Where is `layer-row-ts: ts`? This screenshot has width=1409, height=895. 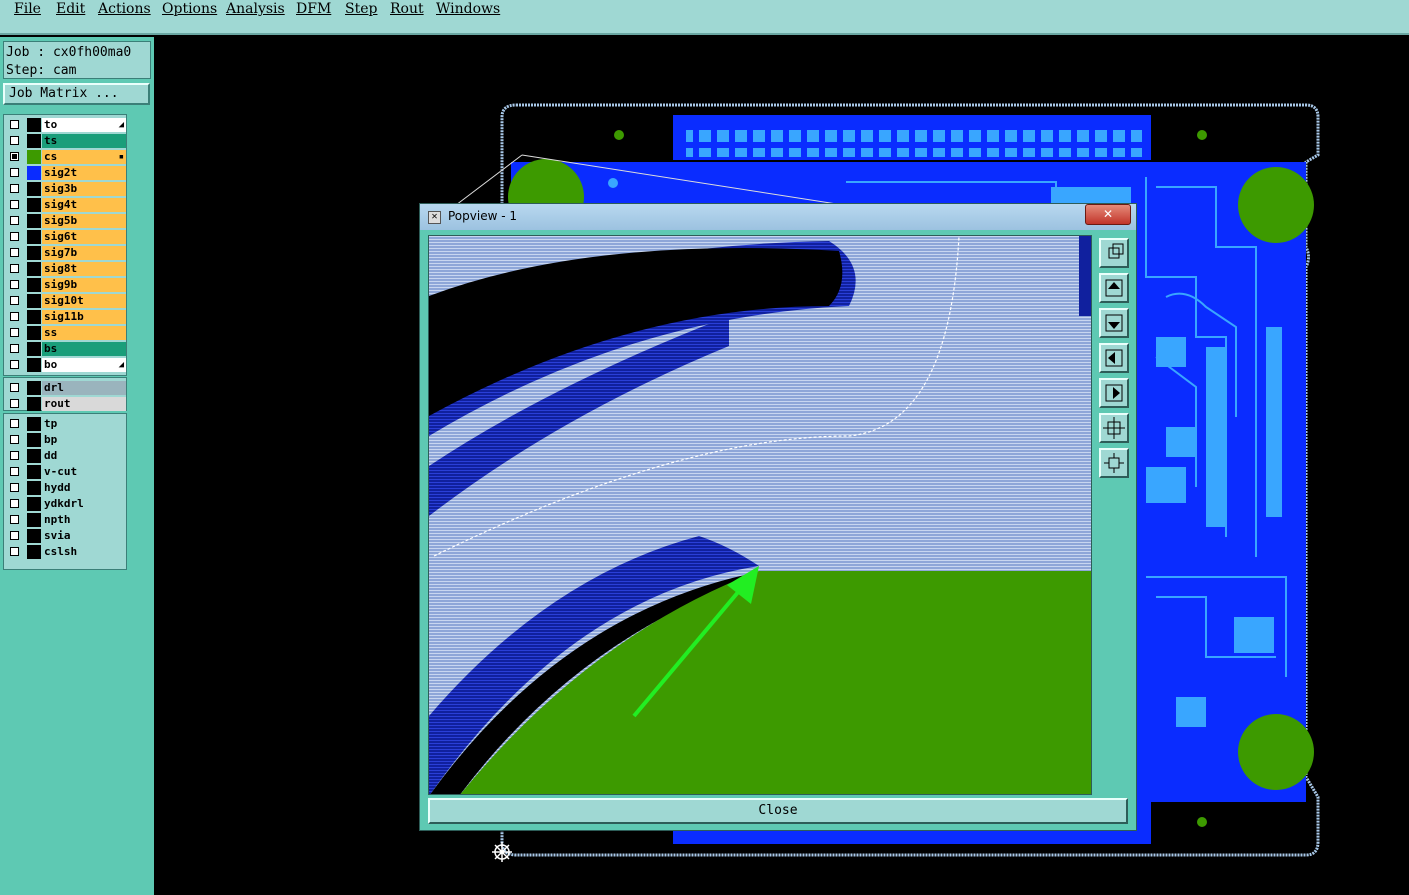 layer-row-ts: ts is located at coordinates (65, 141).